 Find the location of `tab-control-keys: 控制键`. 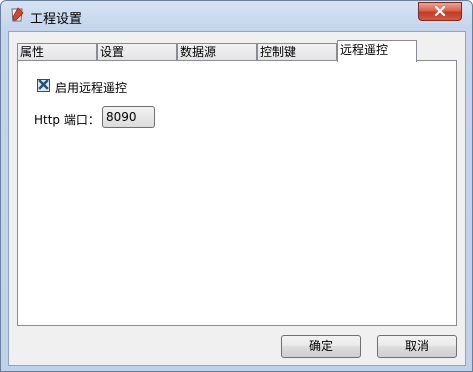

tab-control-keys: 控制键 is located at coordinates (297, 52).